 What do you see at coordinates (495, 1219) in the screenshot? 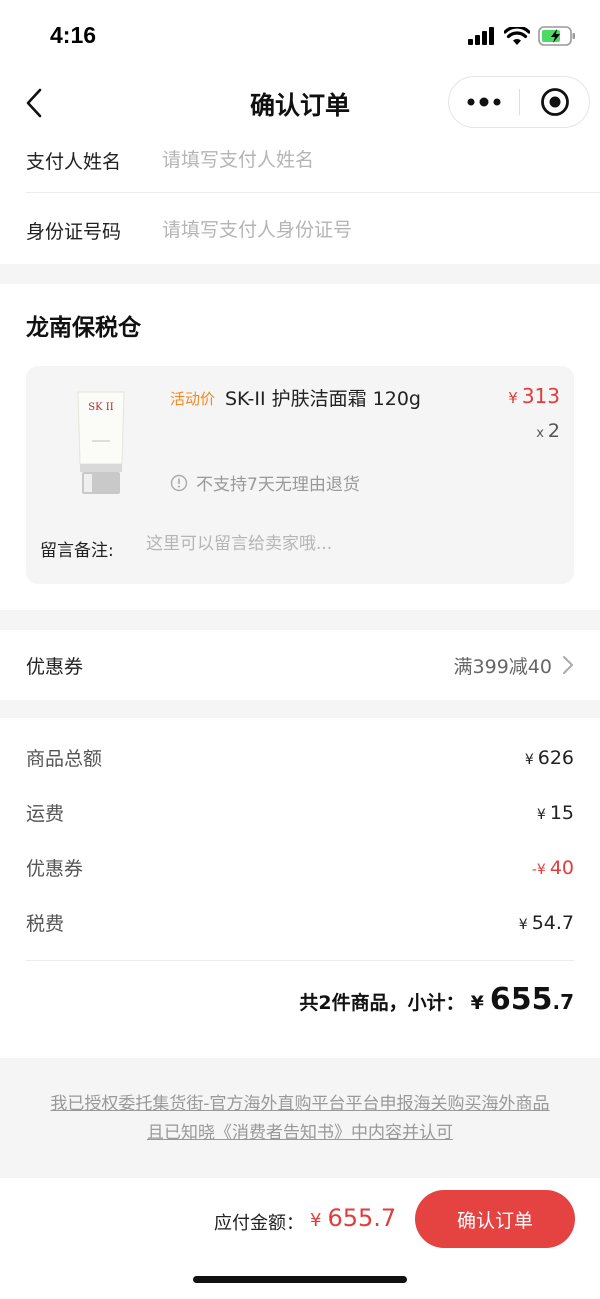
I see `confirm-order-button: 确认订单` at bounding box center [495, 1219].